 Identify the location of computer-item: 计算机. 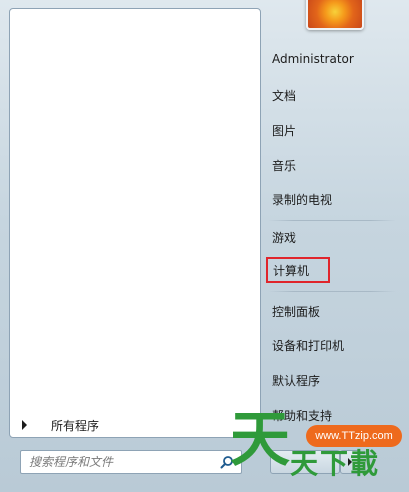
(298, 270).